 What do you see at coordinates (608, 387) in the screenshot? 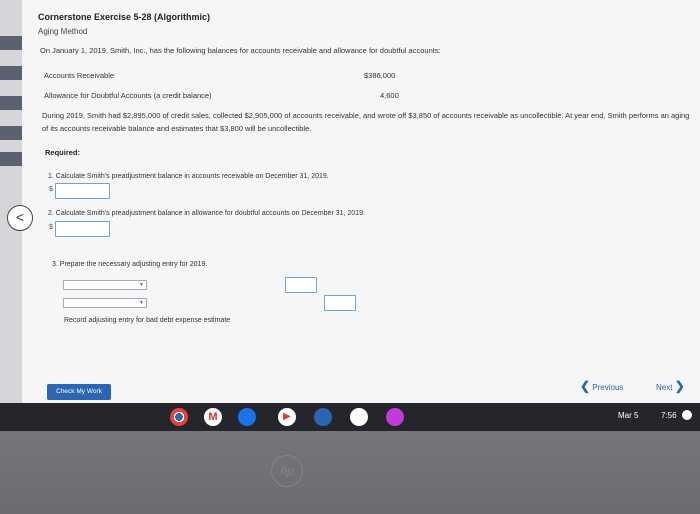
I see `previous-label: Previous` at bounding box center [608, 387].